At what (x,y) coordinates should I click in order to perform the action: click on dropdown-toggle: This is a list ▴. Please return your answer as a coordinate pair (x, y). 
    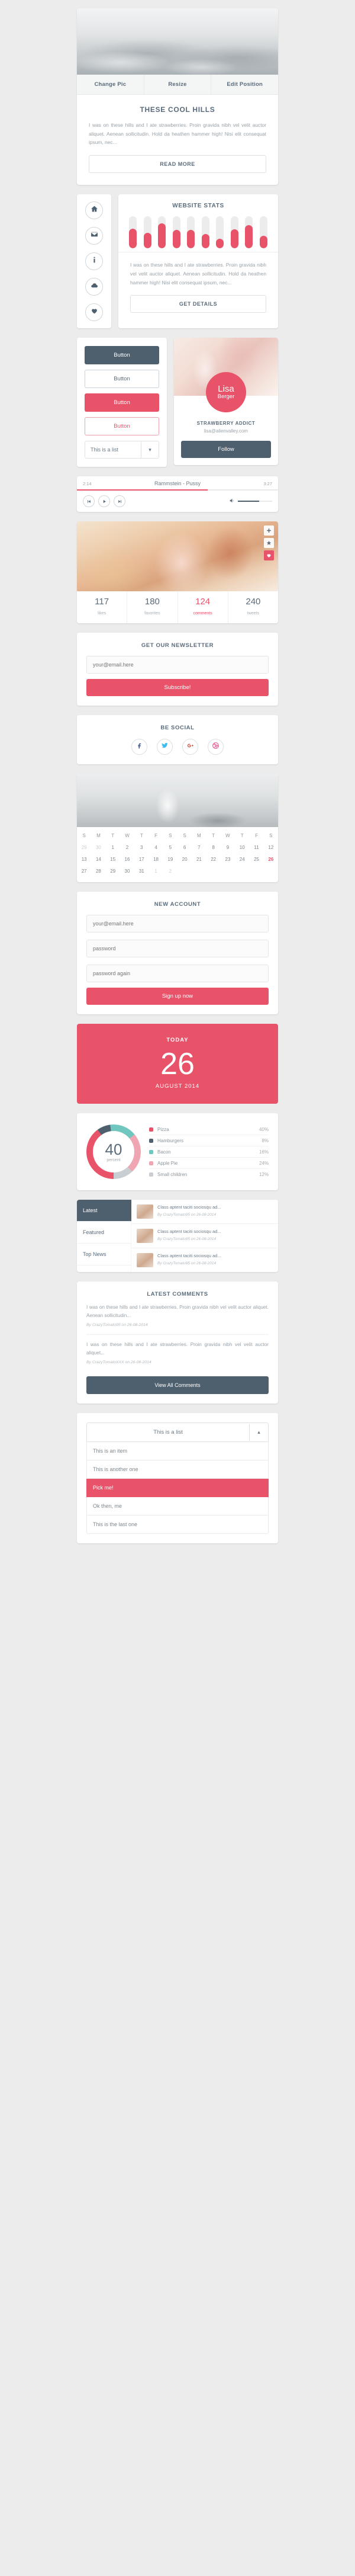
    Looking at the image, I should click on (177, 1433).